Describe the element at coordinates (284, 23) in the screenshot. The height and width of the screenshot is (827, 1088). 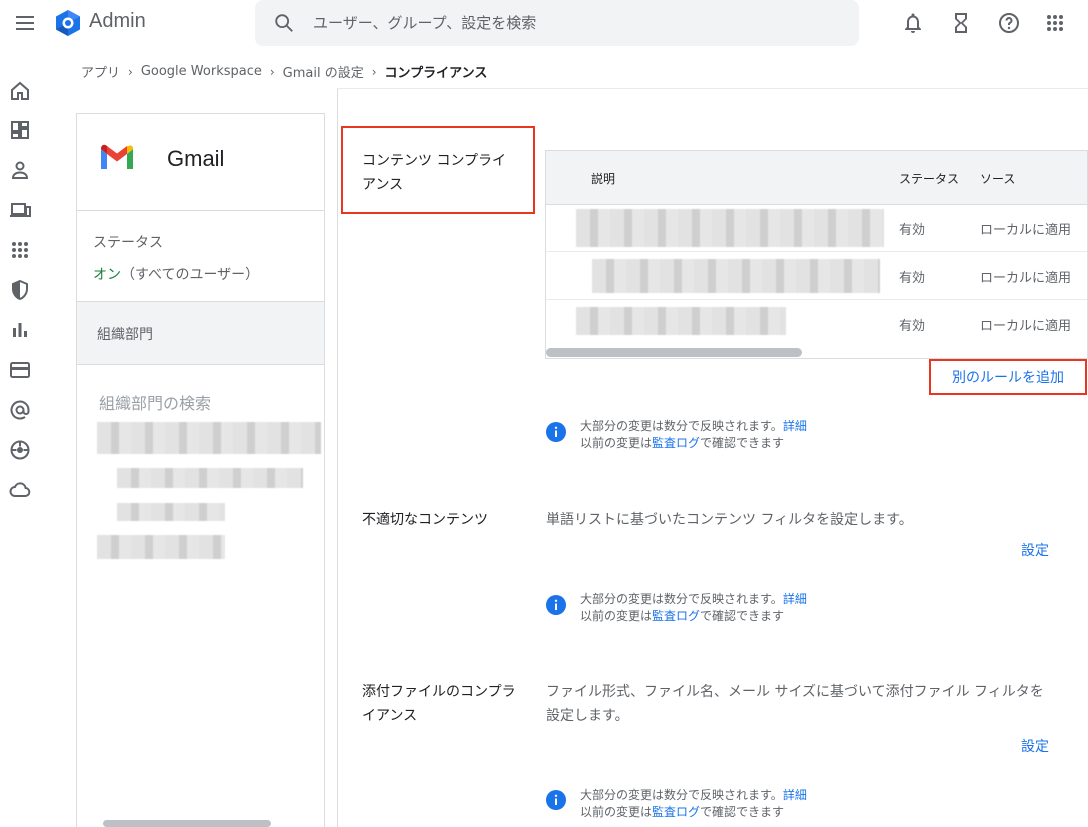
I see `search-icon` at that location.